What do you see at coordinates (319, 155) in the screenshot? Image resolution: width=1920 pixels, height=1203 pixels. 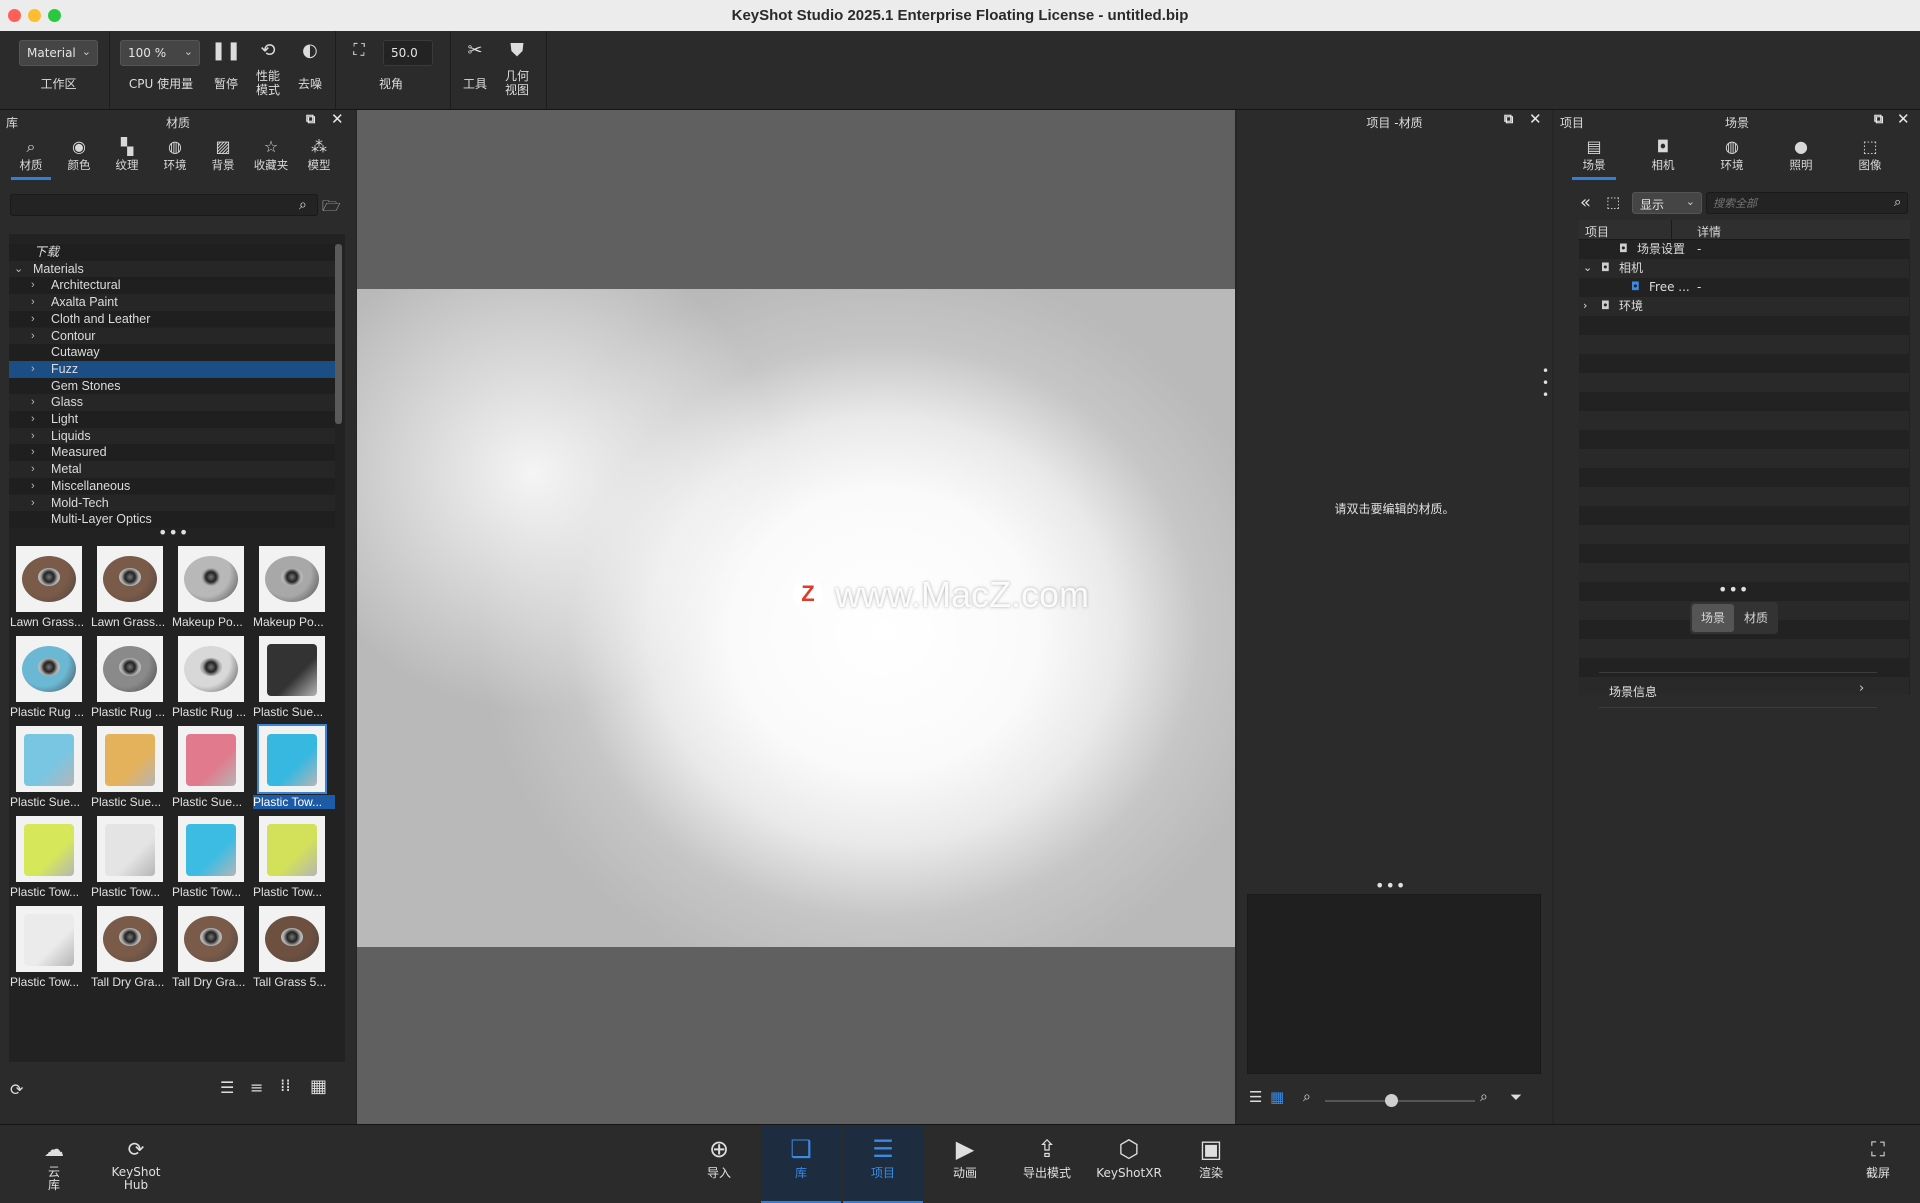 I see `library-tab-7: ⁂ 模型` at bounding box center [319, 155].